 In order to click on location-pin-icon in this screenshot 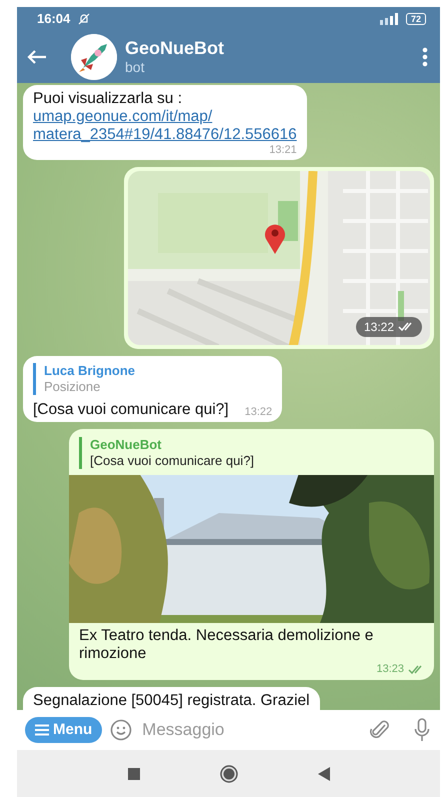, I will do `click(275, 239)`.